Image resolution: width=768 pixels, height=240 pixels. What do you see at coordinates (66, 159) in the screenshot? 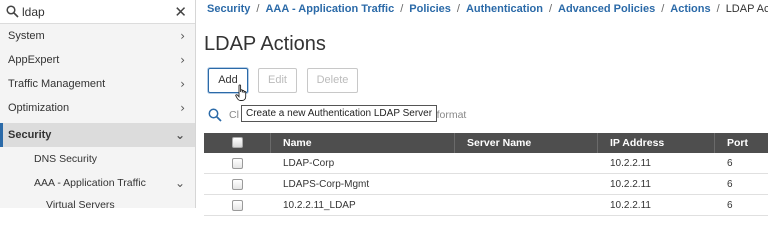
I see `sidebar-item-label: DNS Security` at bounding box center [66, 159].